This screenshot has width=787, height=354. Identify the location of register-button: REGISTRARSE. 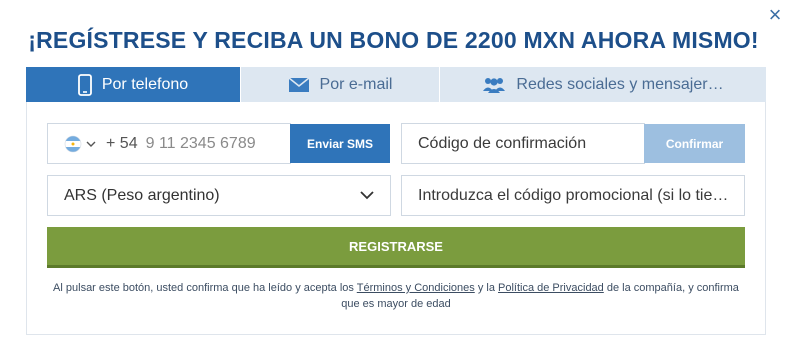
(396, 247).